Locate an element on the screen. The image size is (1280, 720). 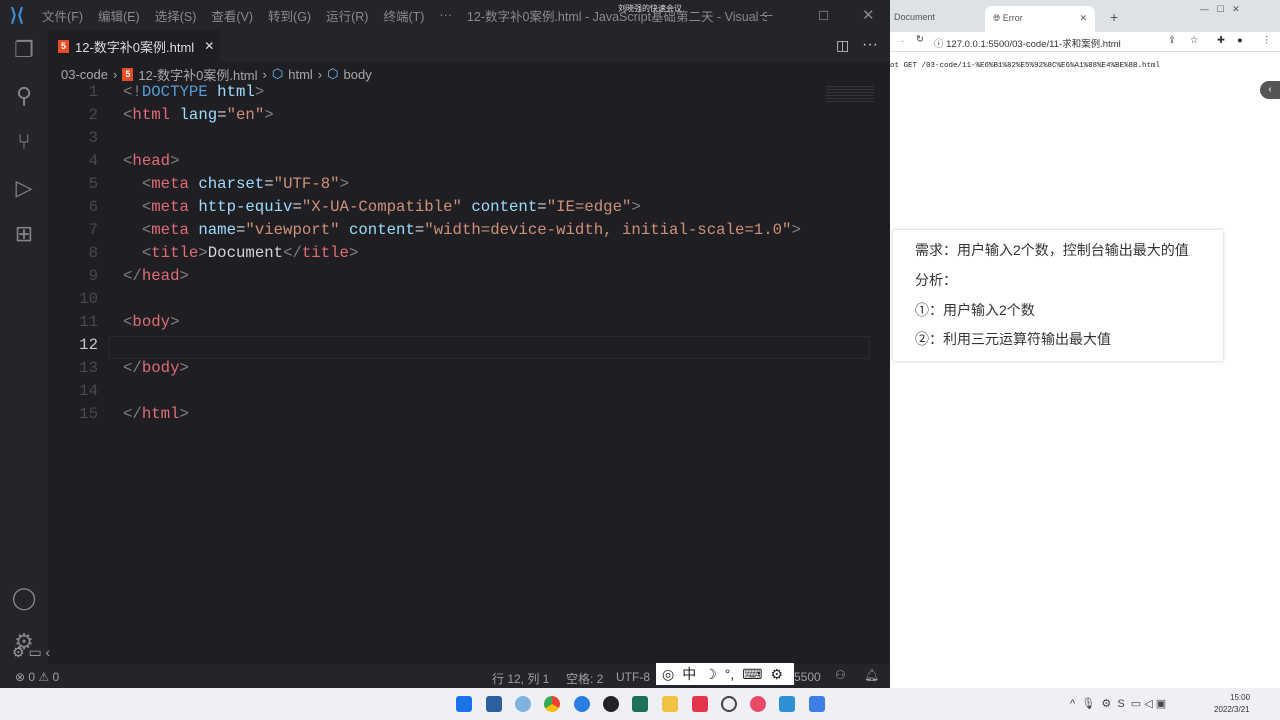
source-control-icon: ⑂ is located at coordinates (24, 142).